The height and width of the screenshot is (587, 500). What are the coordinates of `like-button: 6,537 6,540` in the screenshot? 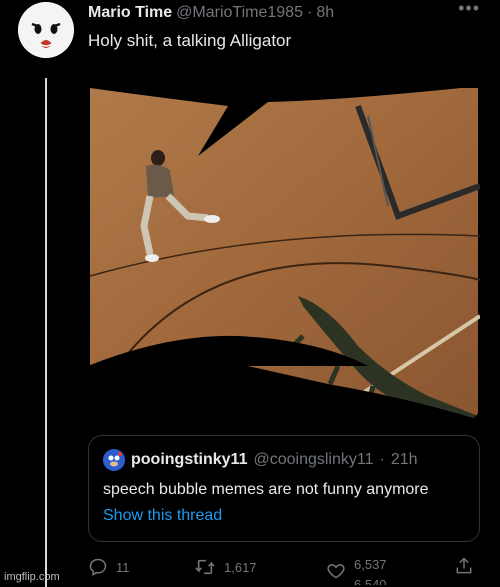 It's located at (370, 571).